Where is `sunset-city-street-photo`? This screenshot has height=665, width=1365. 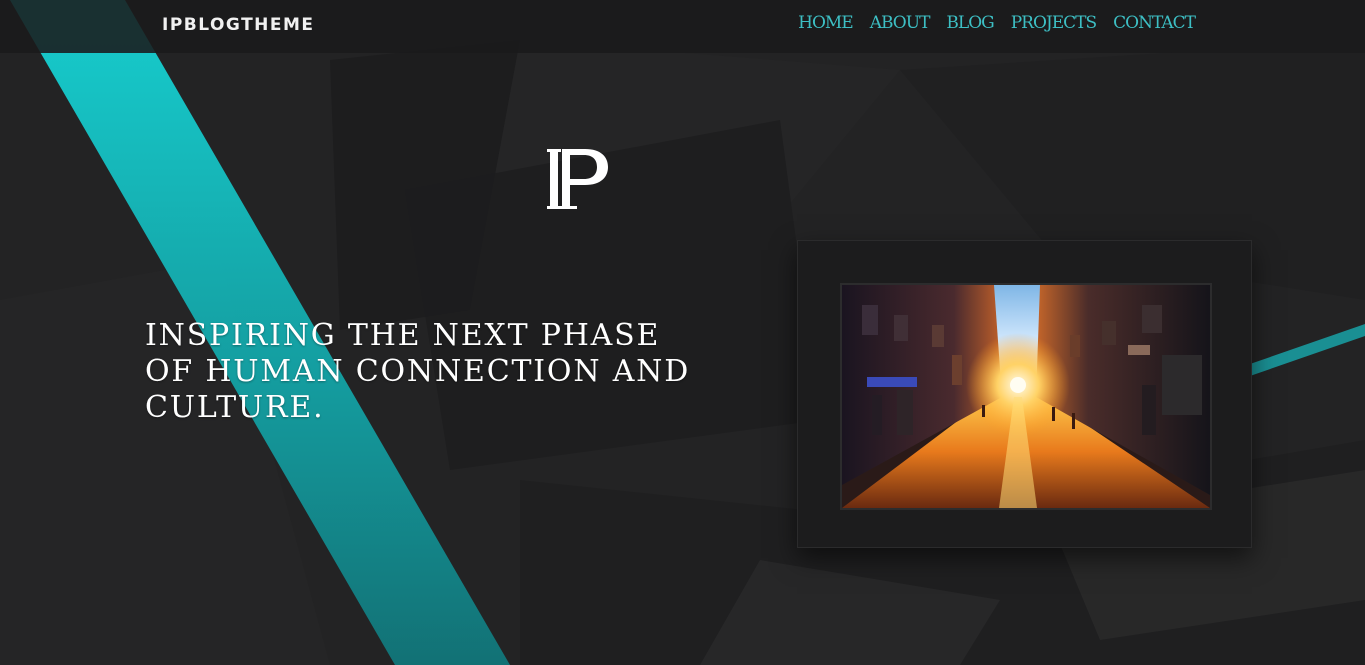
sunset-city-street-photo is located at coordinates (1026, 396).